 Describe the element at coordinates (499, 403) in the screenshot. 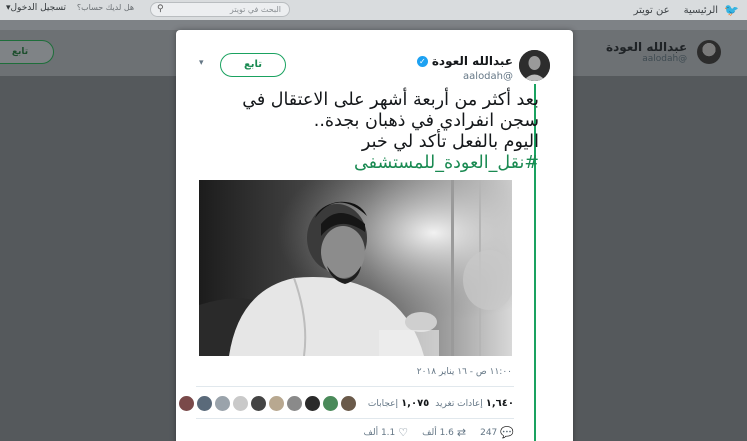

I see `retweets-count: ١,٦٤٠` at that location.